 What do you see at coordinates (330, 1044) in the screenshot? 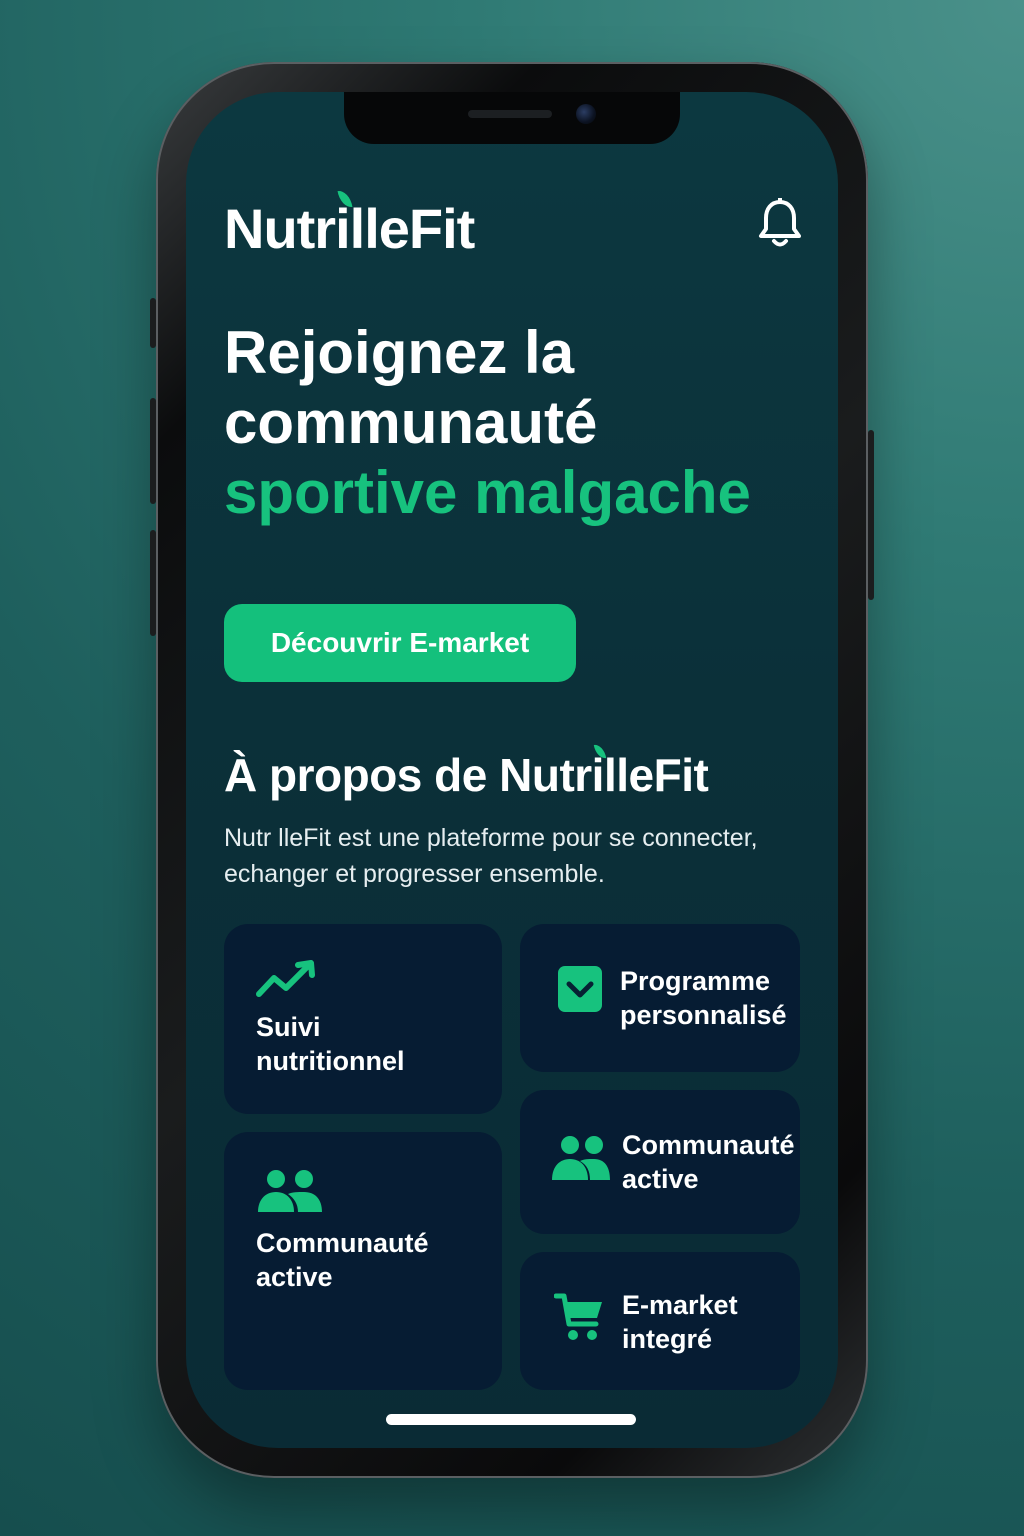
I see `feature-label: Suivi nutritionnel` at bounding box center [330, 1044].